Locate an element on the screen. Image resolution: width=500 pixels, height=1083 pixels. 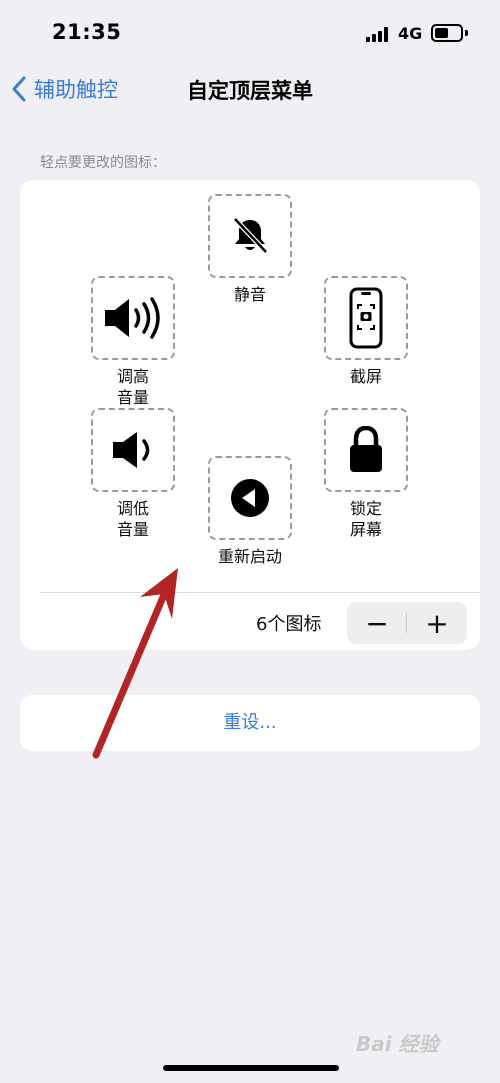
increase-button: + is located at coordinates (437, 623).